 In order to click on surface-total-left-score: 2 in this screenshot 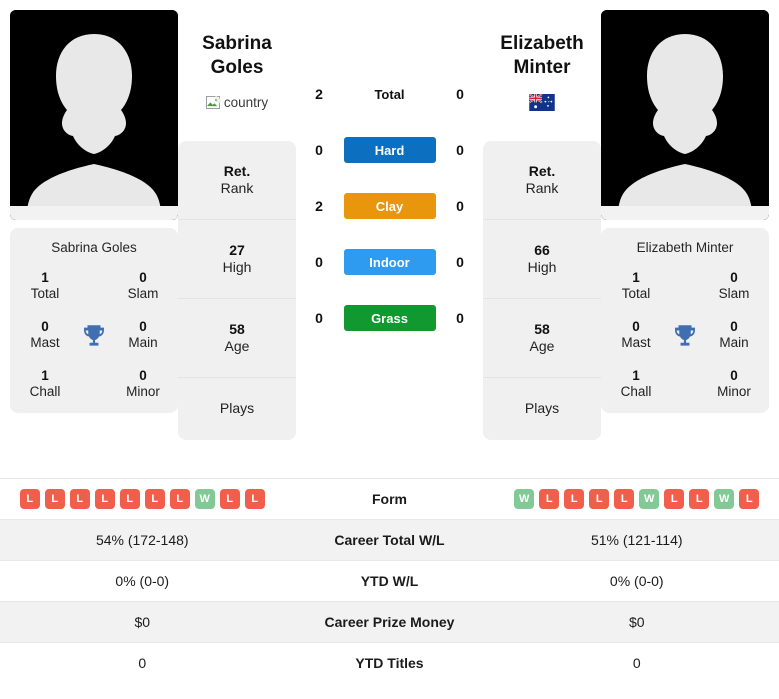, I will do `click(319, 94)`.